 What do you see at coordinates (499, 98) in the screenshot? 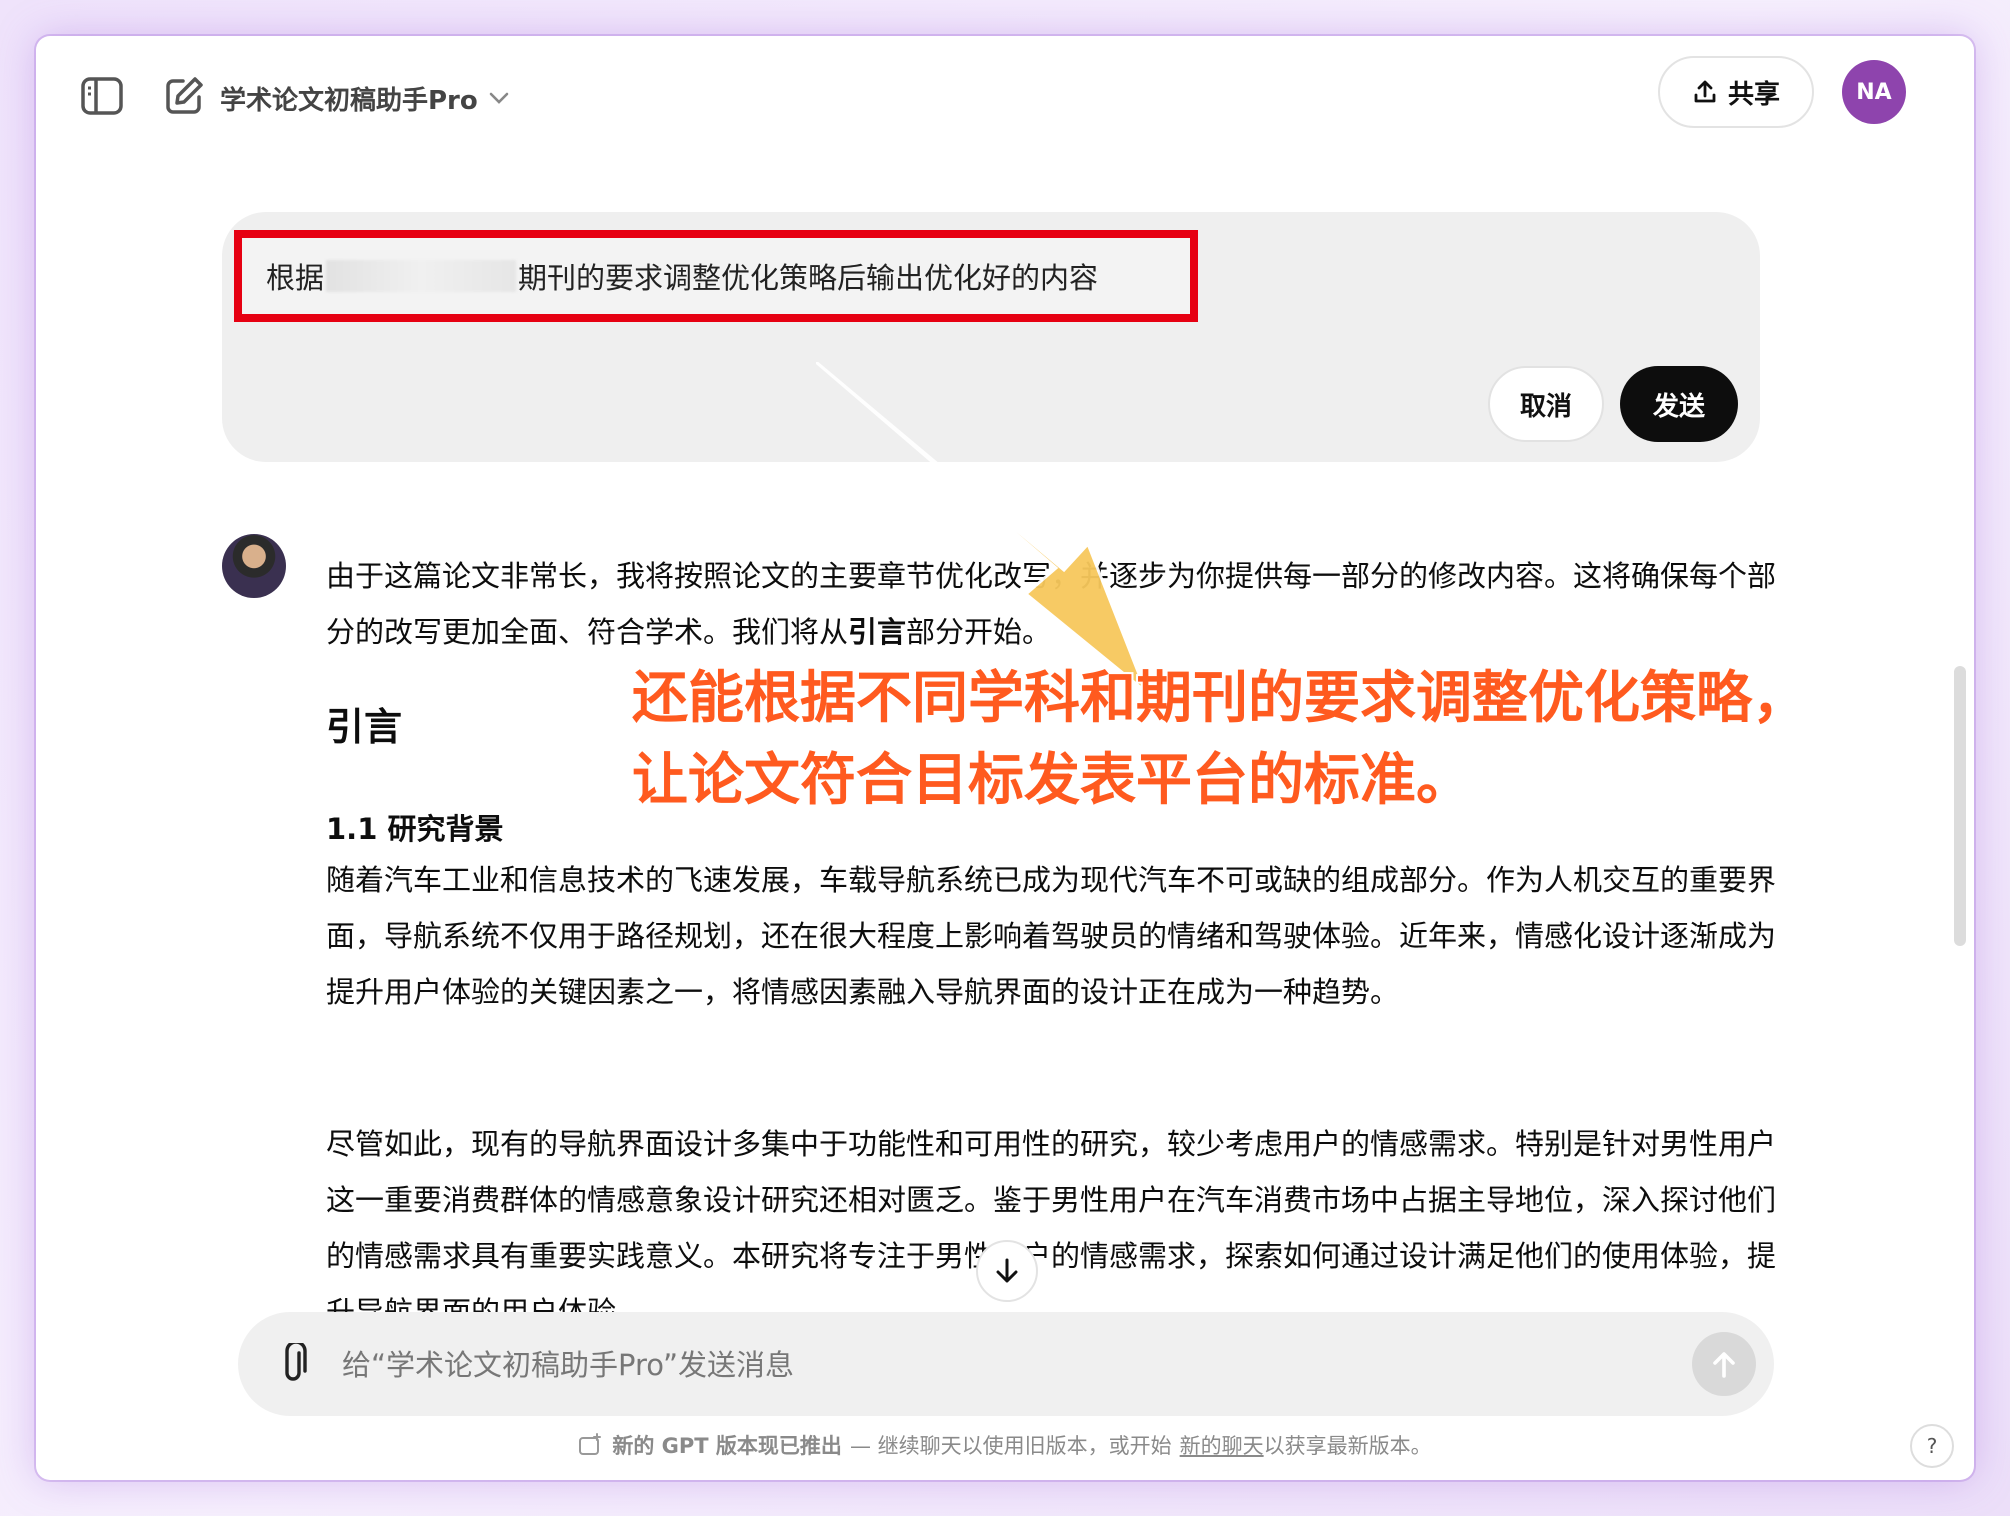
I see `chevron-down-icon` at bounding box center [499, 98].